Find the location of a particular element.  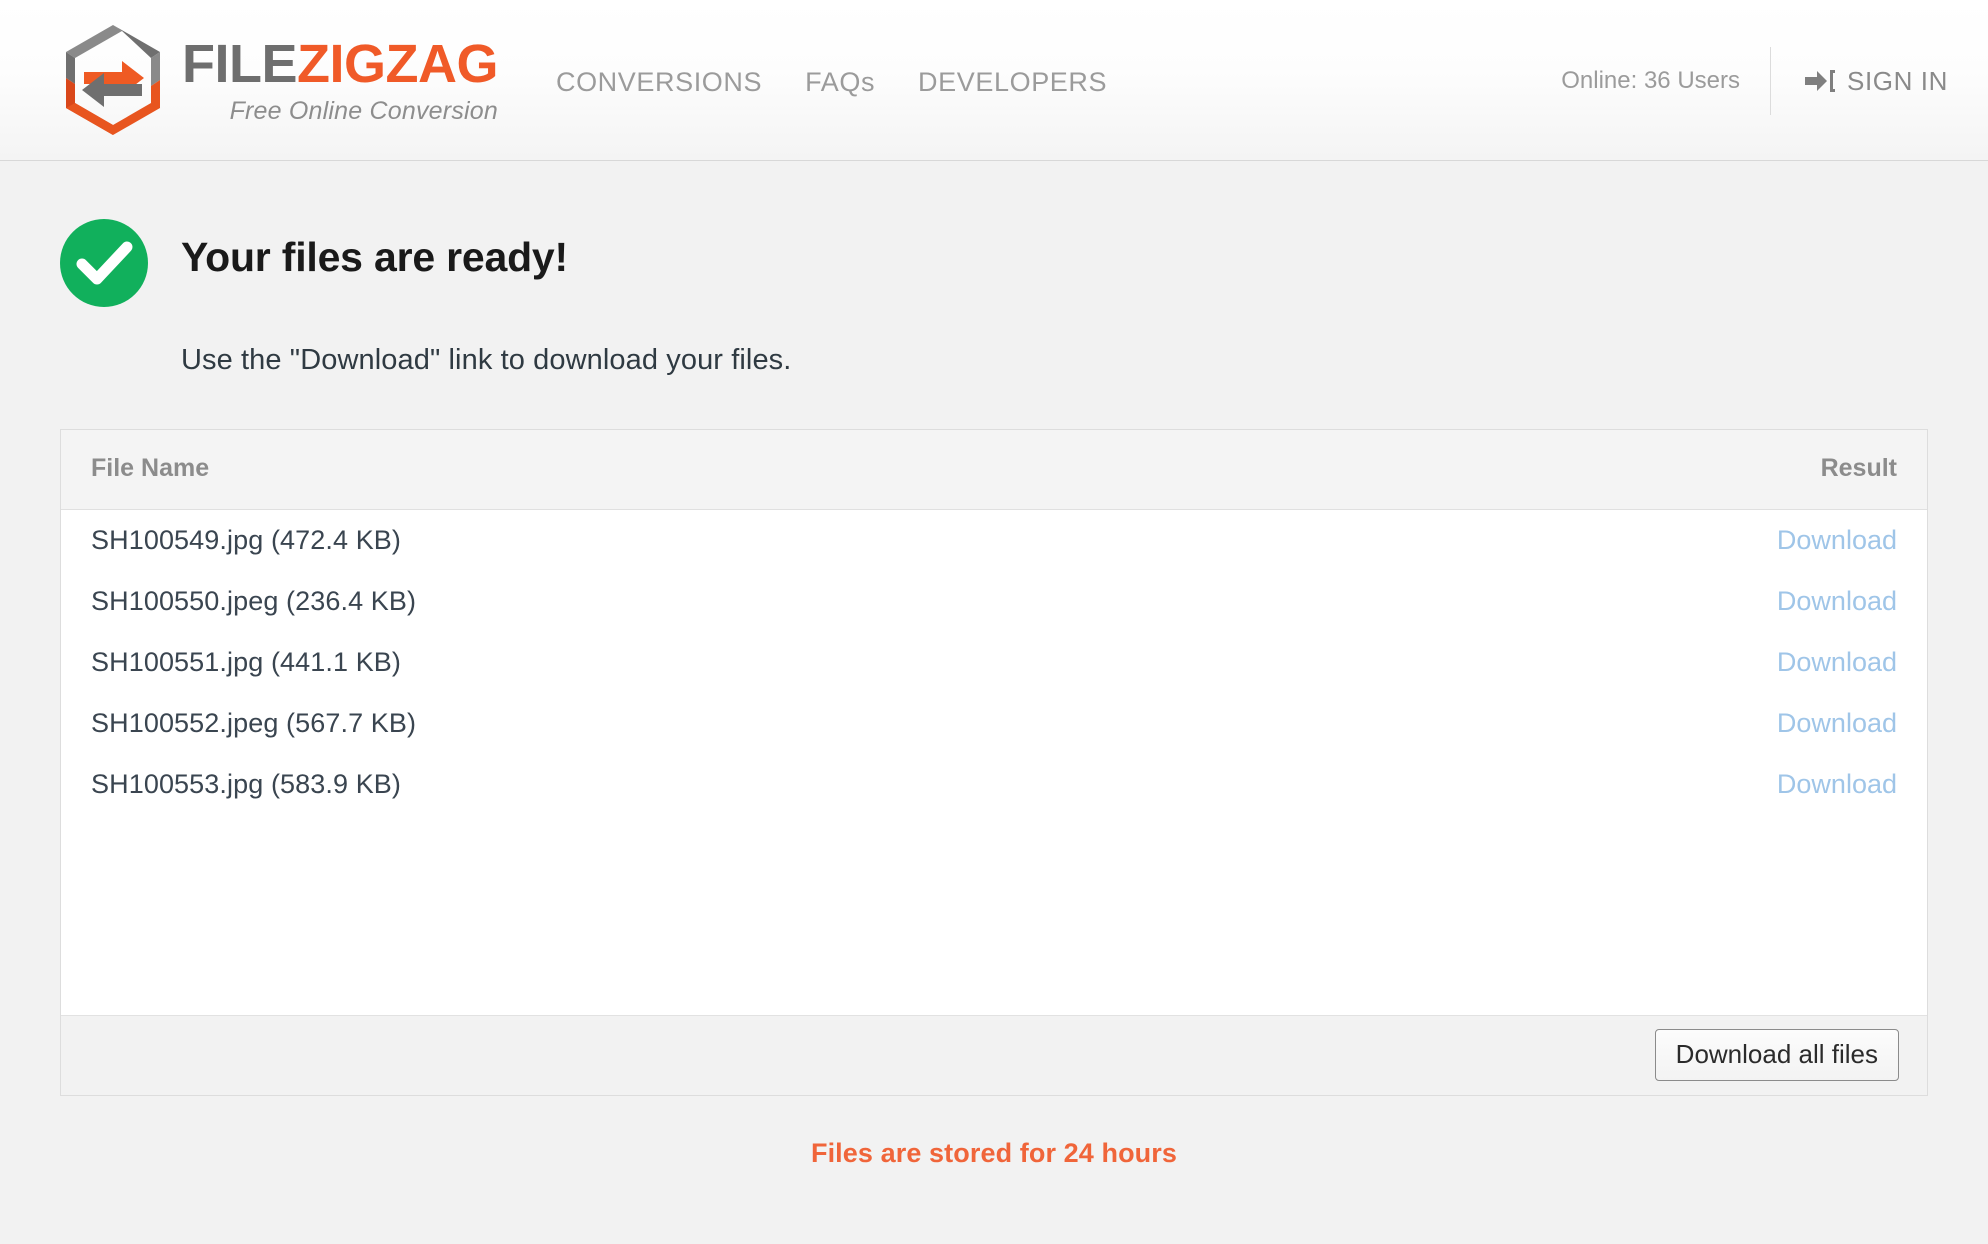

online-users-count: Online: 36 Users is located at coordinates (1650, 80).